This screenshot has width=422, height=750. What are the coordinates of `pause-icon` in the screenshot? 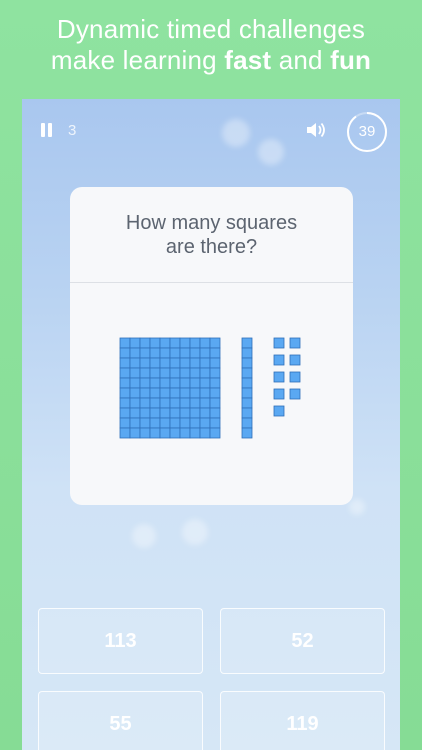 It's located at (47, 130).